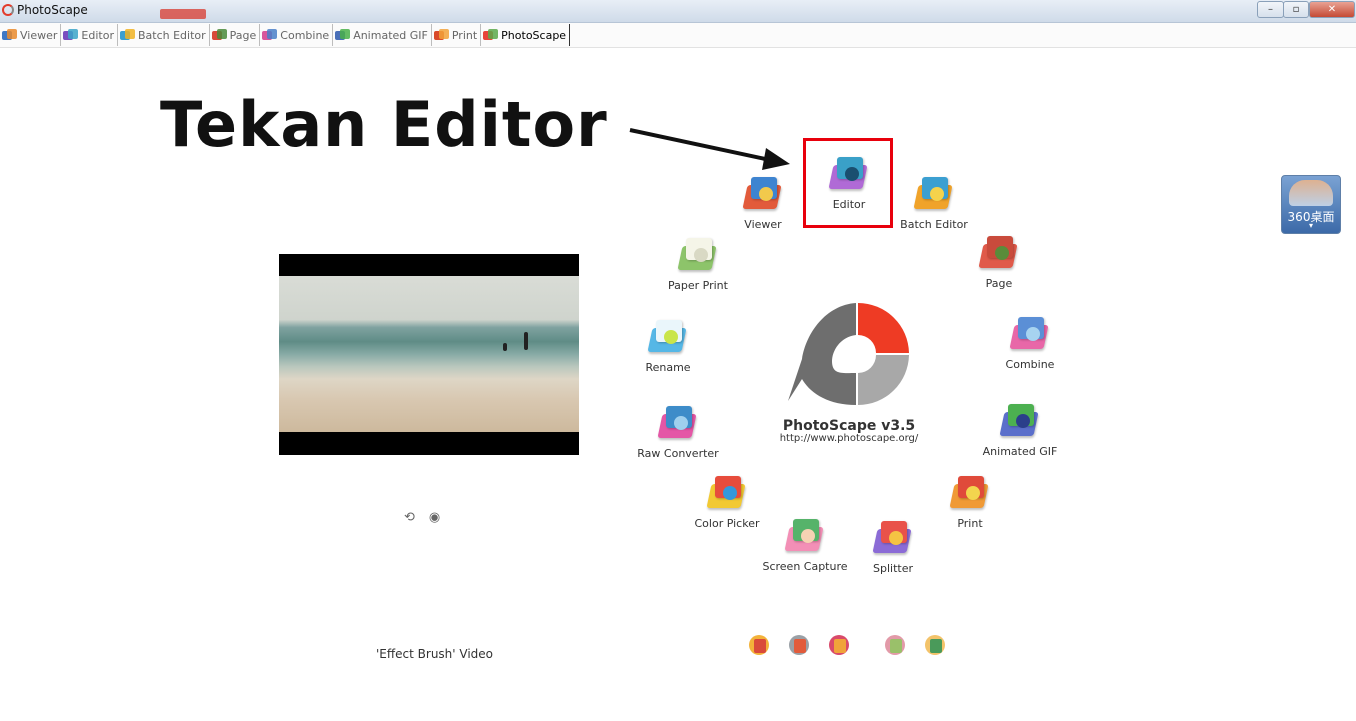 The image size is (1356, 721). I want to click on menu-label: Raw Converter, so click(678, 453).